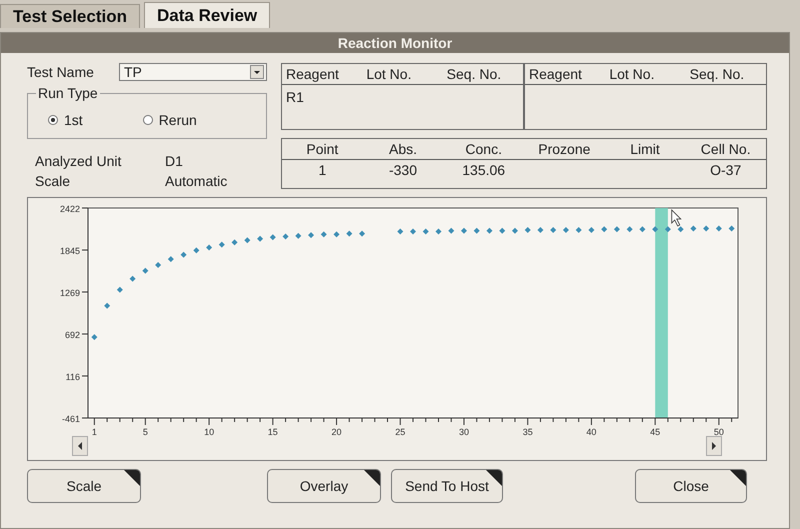 This screenshot has width=800, height=529. I want to click on mouse-cursor-icon, so click(676, 218).